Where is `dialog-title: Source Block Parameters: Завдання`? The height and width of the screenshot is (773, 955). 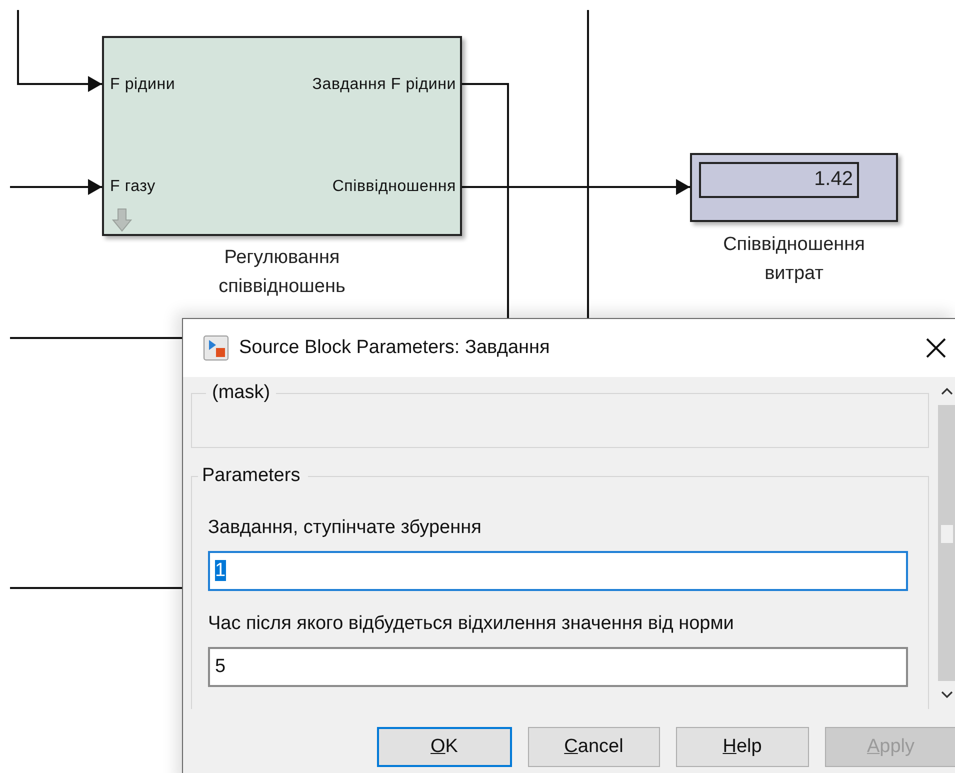
dialog-title: Source Block Parameters: Завдання is located at coordinates (394, 348).